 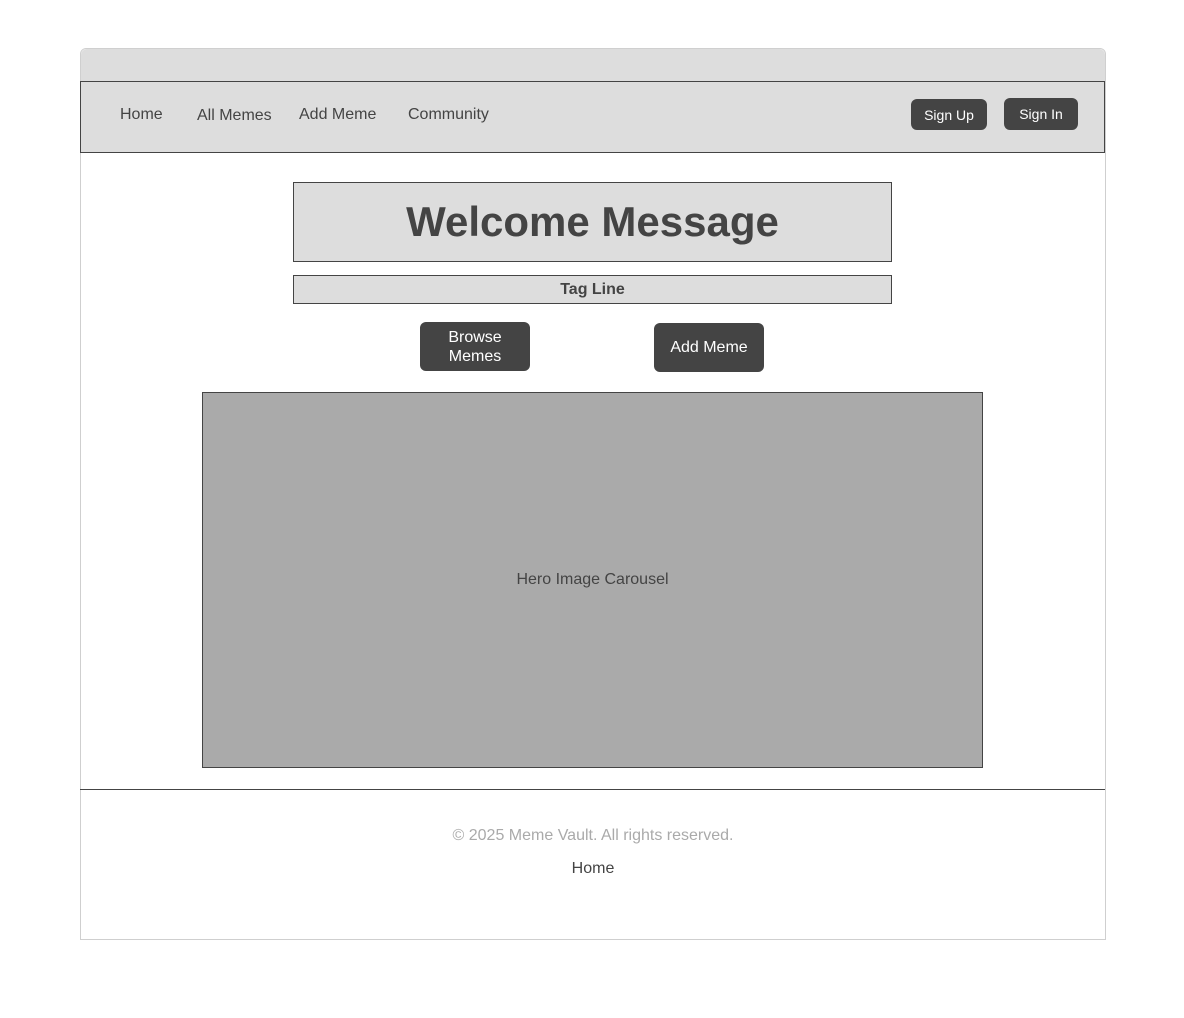 I want to click on nav-link-home: Home, so click(x=141, y=115).